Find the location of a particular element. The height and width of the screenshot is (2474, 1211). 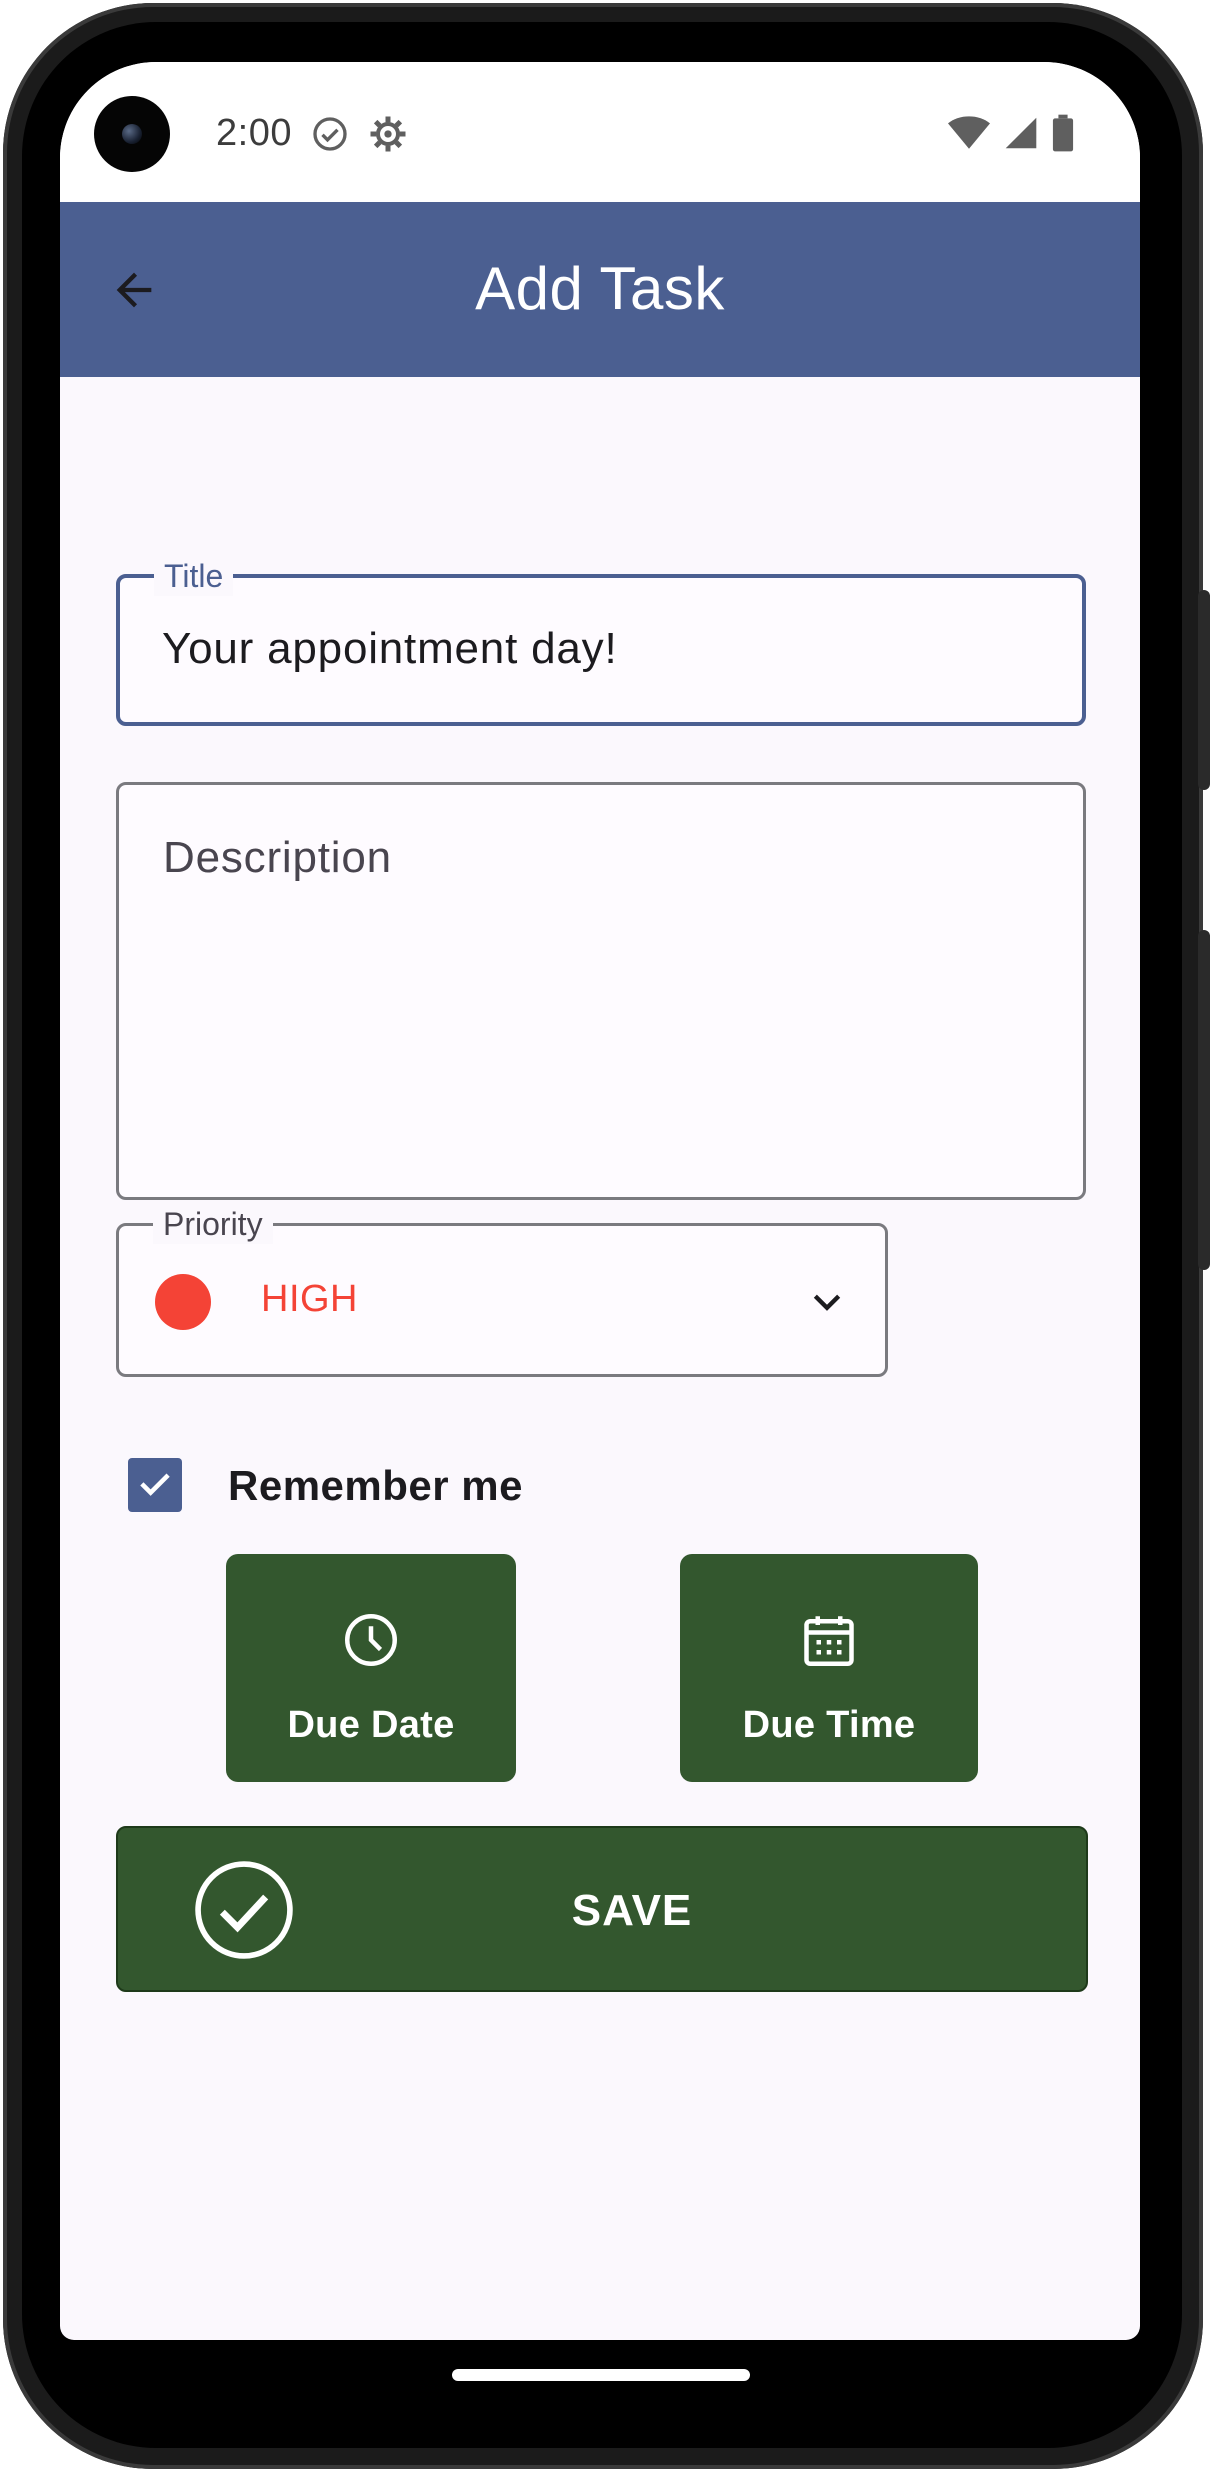

volume-button is located at coordinates (1204, 1100).